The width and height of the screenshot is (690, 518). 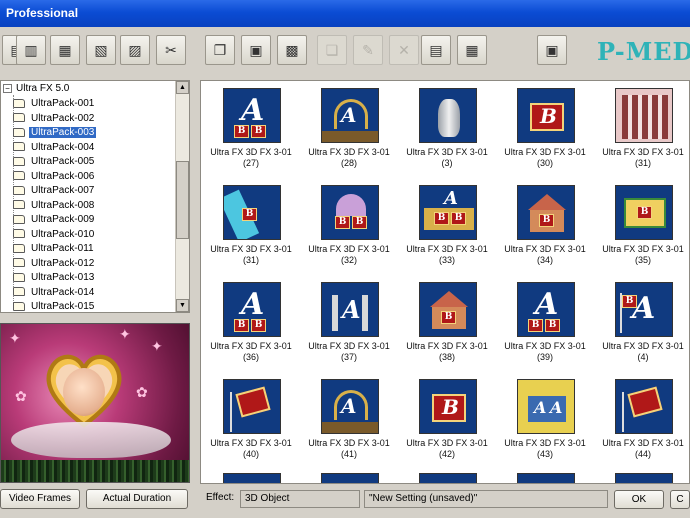 I want to click on effect-caption-number: (27), so click(x=250, y=163).